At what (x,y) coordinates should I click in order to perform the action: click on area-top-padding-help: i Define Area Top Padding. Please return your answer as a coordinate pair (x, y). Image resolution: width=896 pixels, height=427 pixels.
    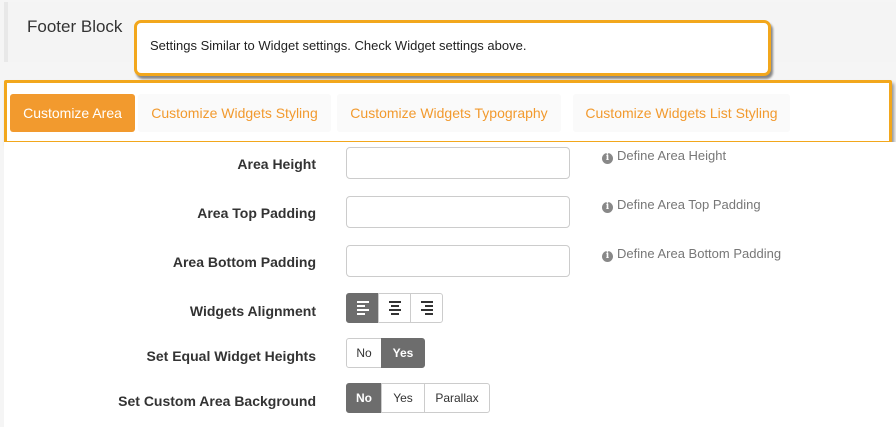
    Looking at the image, I should click on (681, 205).